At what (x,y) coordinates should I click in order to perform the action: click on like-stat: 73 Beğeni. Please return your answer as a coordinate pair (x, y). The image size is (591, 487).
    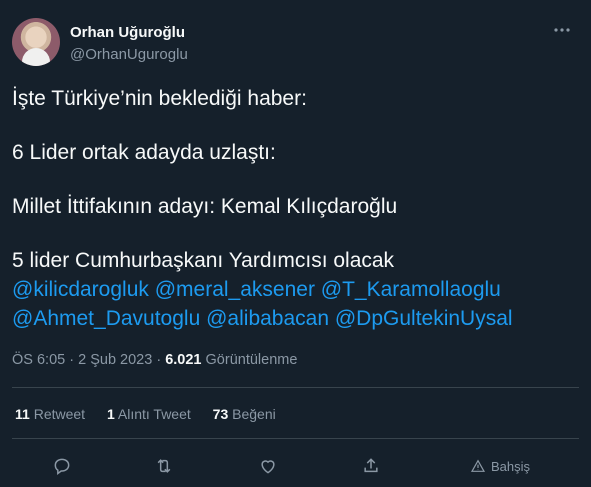
    Looking at the image, I should click on (244, 414).